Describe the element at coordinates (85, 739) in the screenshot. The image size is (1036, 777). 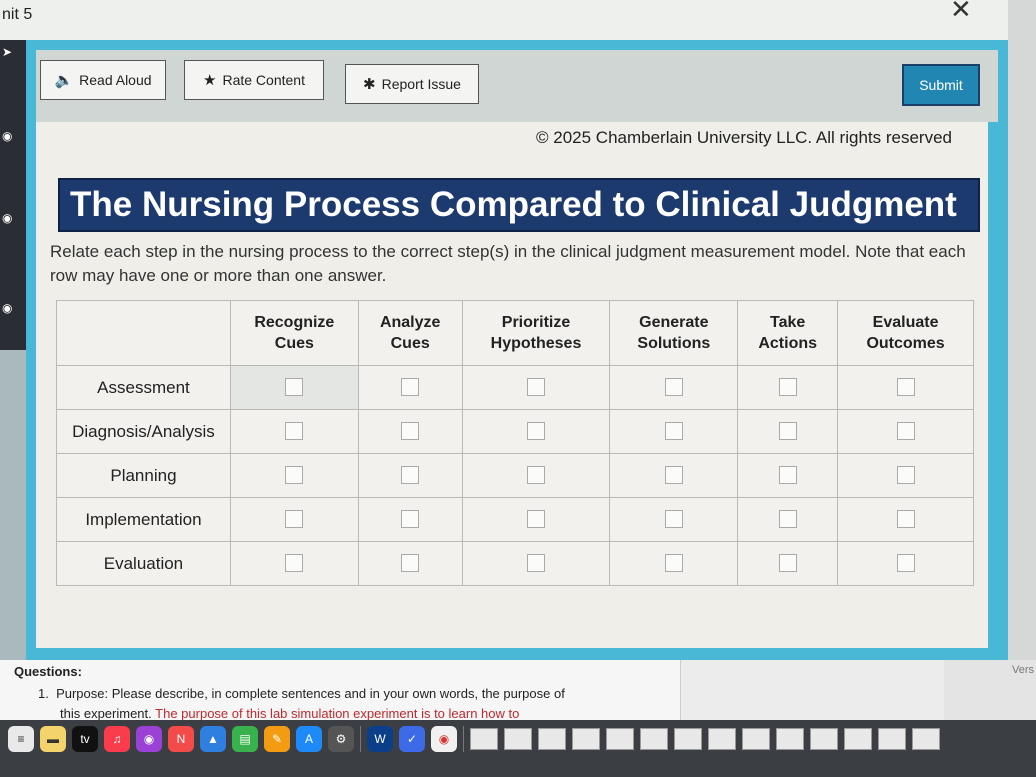
I see `tv-icon: tv` at that location.